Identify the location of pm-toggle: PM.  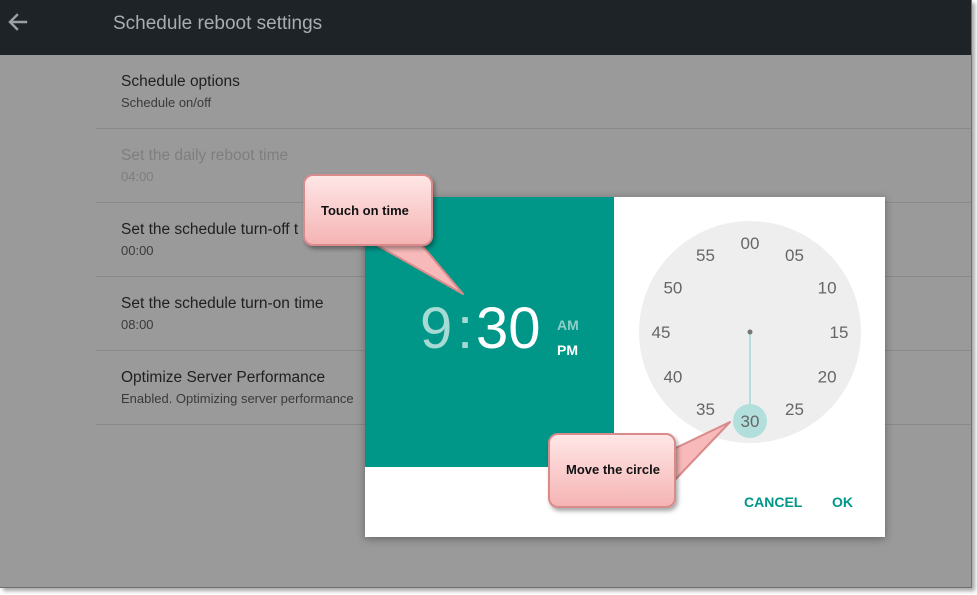
(567, 350).